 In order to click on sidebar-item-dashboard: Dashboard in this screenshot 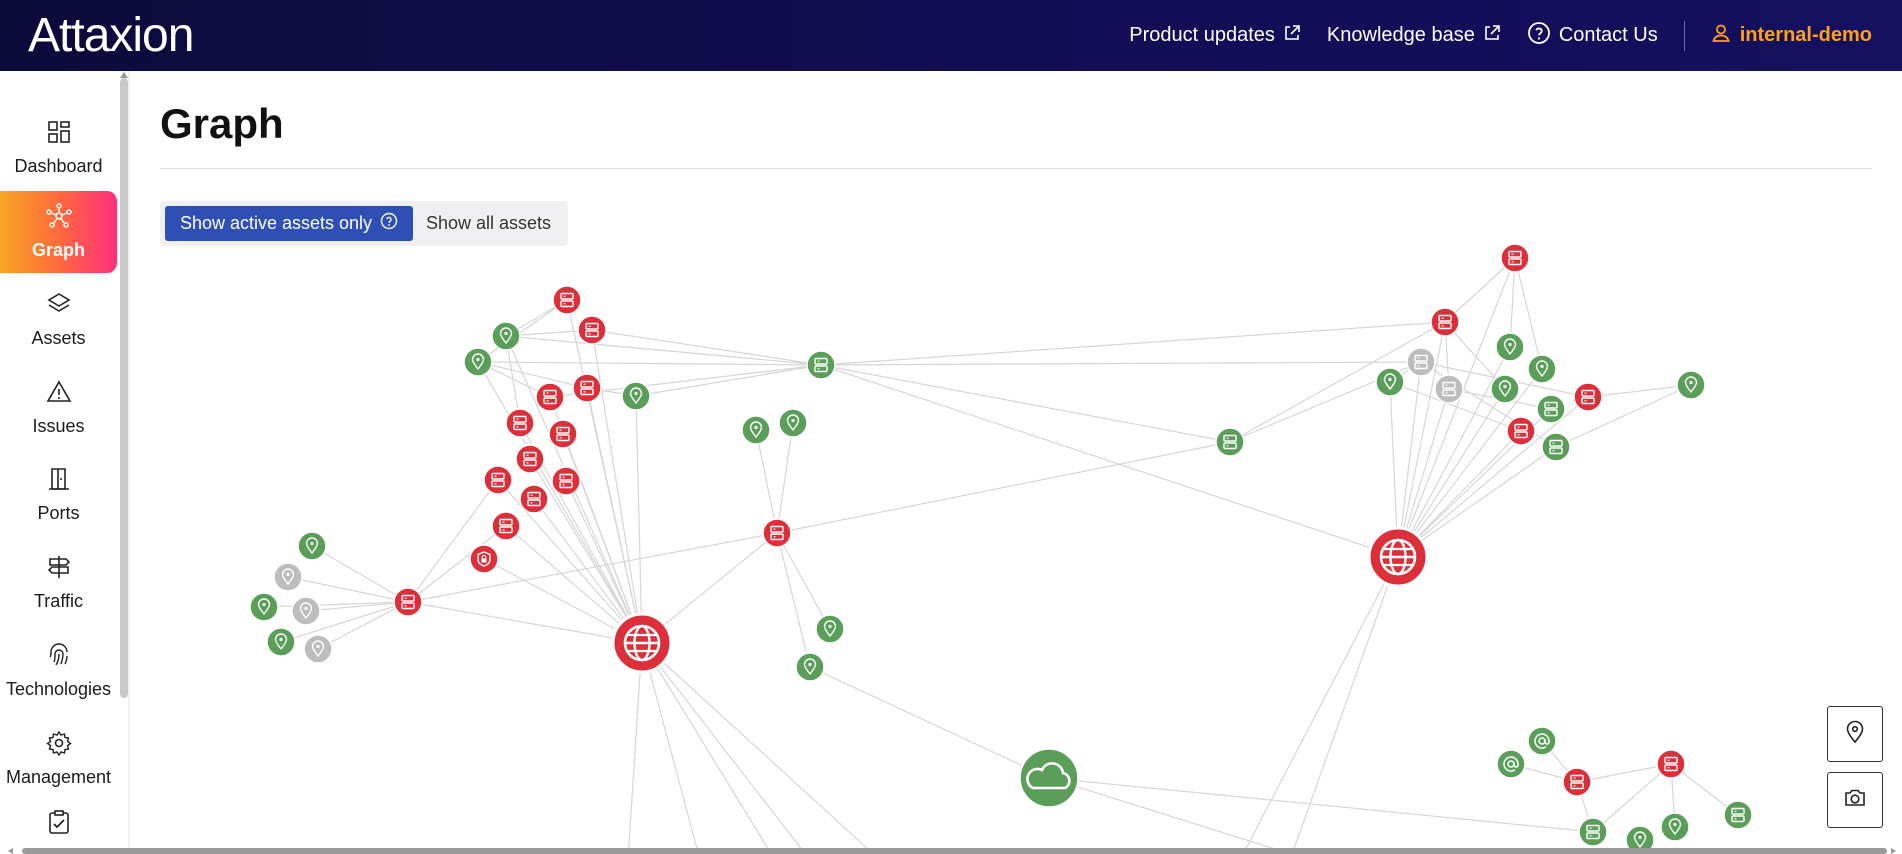, I will do `click(58, 148)`.